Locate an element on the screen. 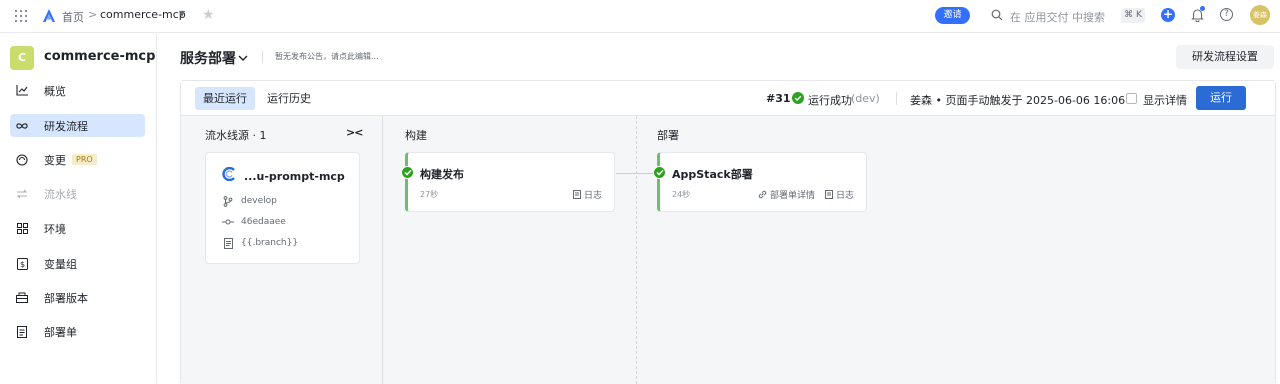 The height and width of the screenshot is (384, 1280). source-name: ...u-prompt-mcp is located at coordinates (294, 176).